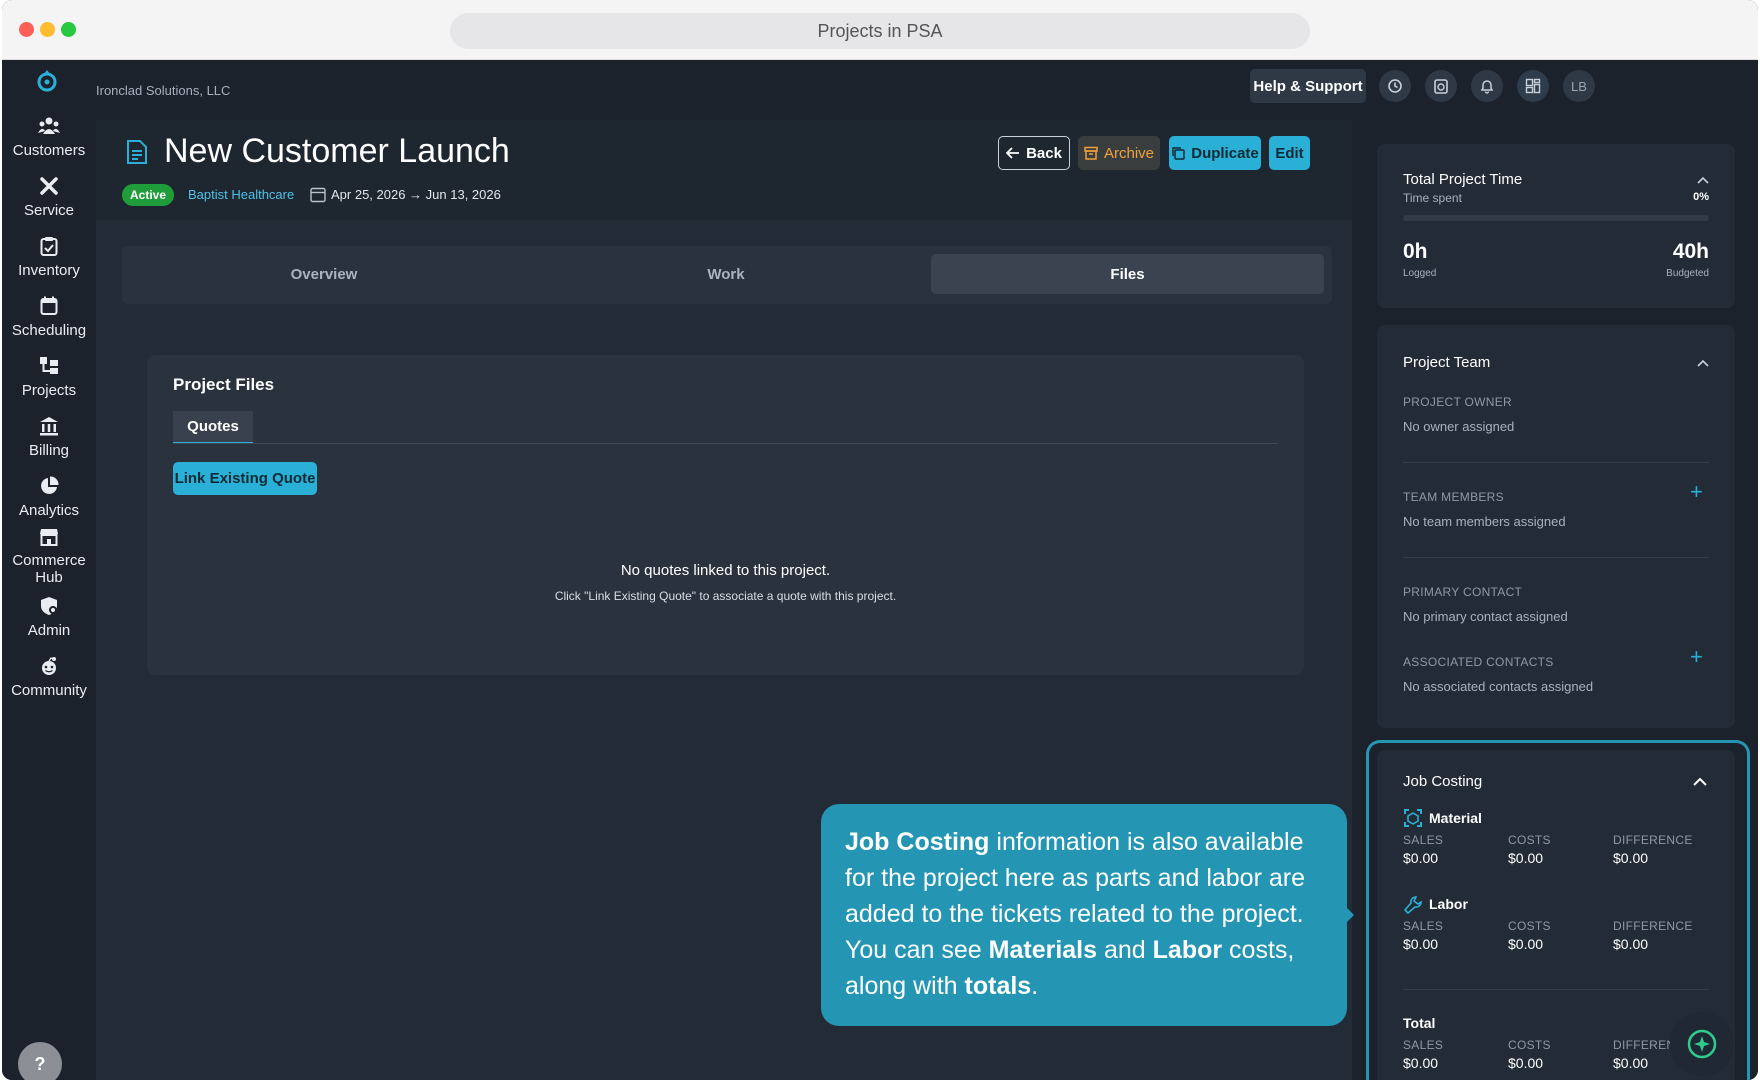 Image resolution: width=1760 pixels, height=1080 pixels. I want to click on help-button-label: ?, so click(40, 1063).